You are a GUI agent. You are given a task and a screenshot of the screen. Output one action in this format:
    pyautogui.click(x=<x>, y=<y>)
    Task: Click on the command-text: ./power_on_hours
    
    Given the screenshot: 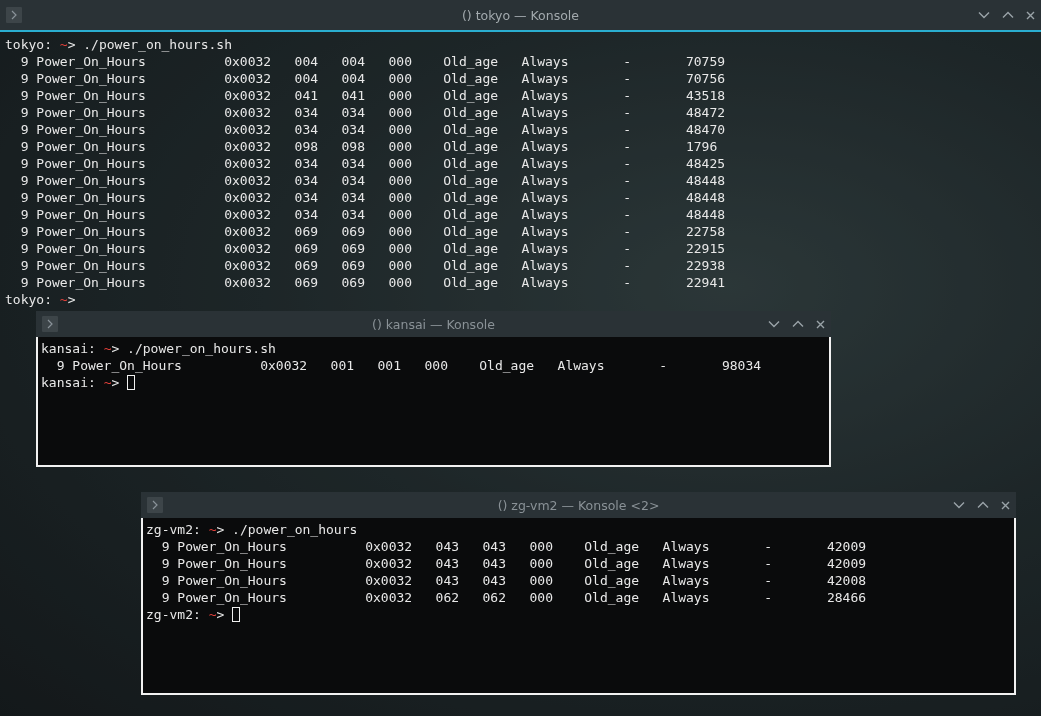 What is the action you would take?
    pyautogui.click(x=294, y=529)
    